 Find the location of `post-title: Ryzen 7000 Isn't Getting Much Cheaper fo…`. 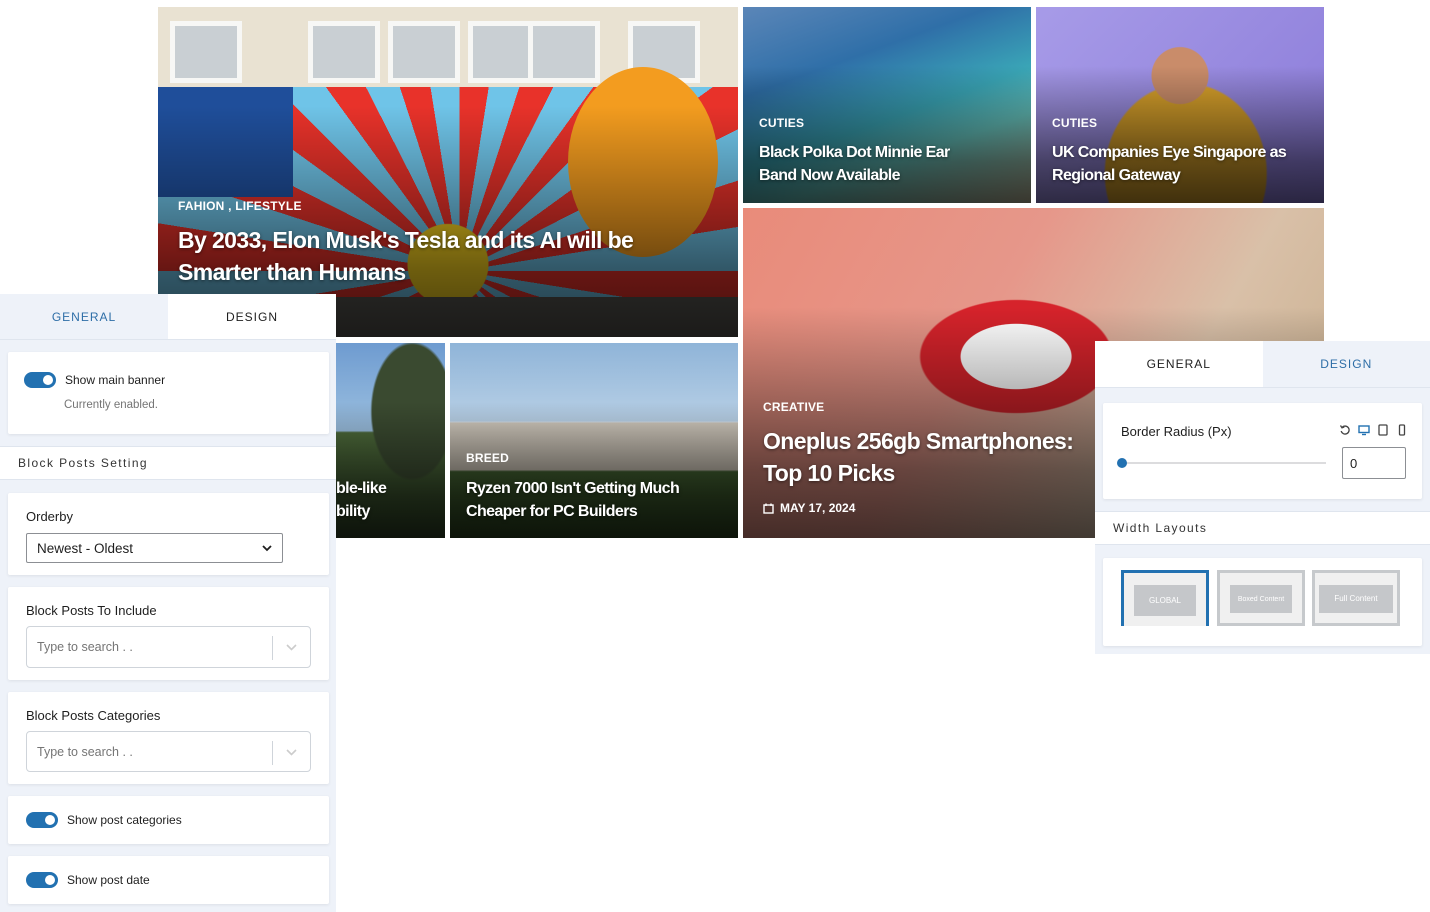

post-title: Ryzen 7000 Isn't Getting Much Cheaper fo… is located at coordinates (591, 500).